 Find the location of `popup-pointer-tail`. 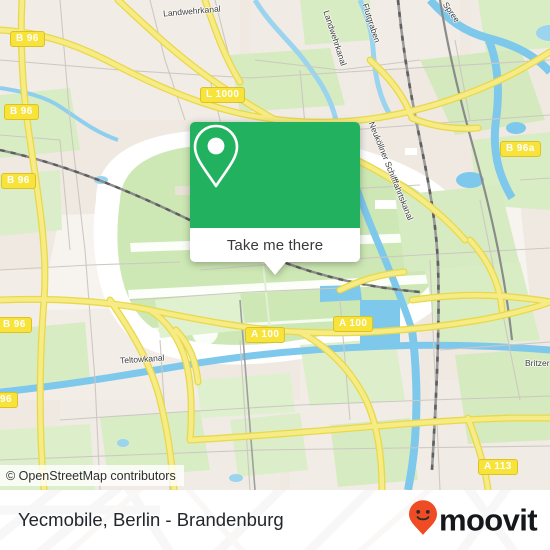

popup-pointer-tail is located at coordinates (275, 268).